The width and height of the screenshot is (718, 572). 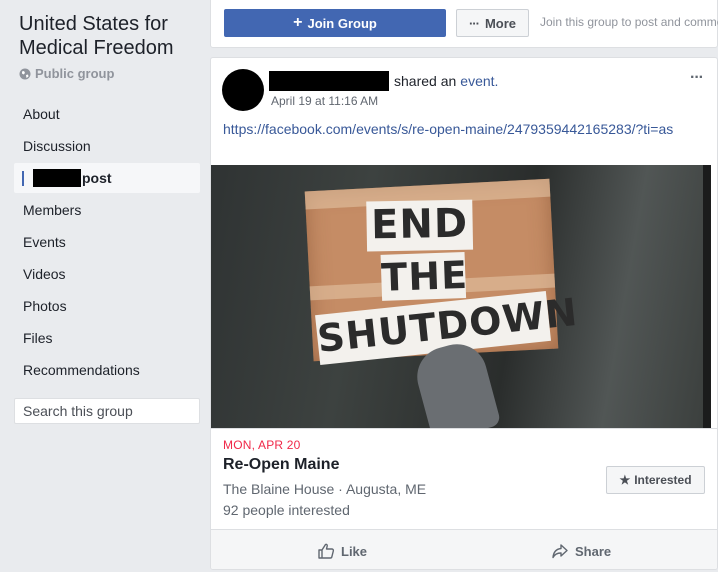 What do you see at coordinates (107, 114) in the screenshot?
I see `sidebar-item-about: About` at bounding box center [107, 114].